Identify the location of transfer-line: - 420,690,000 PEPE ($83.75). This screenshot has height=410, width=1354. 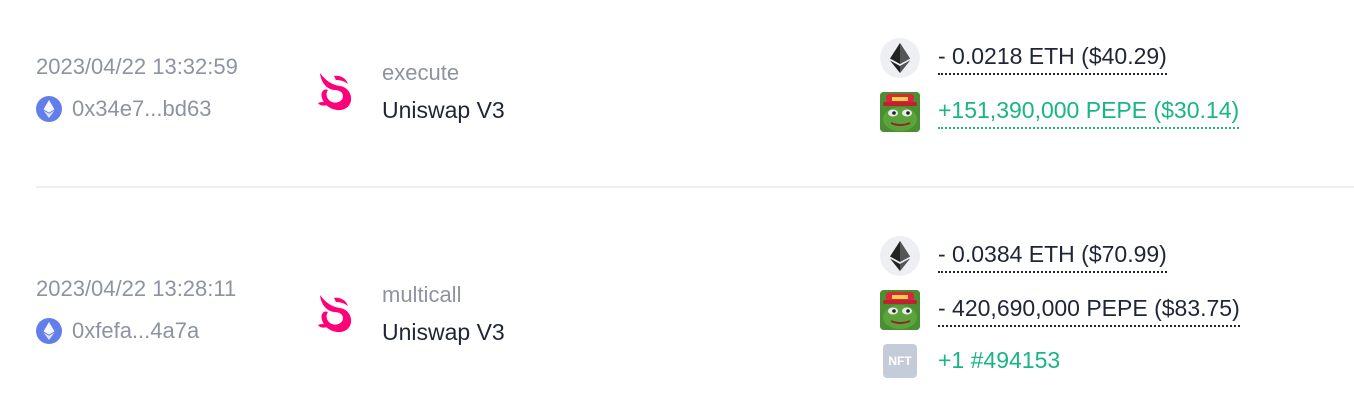
(1060, 310).